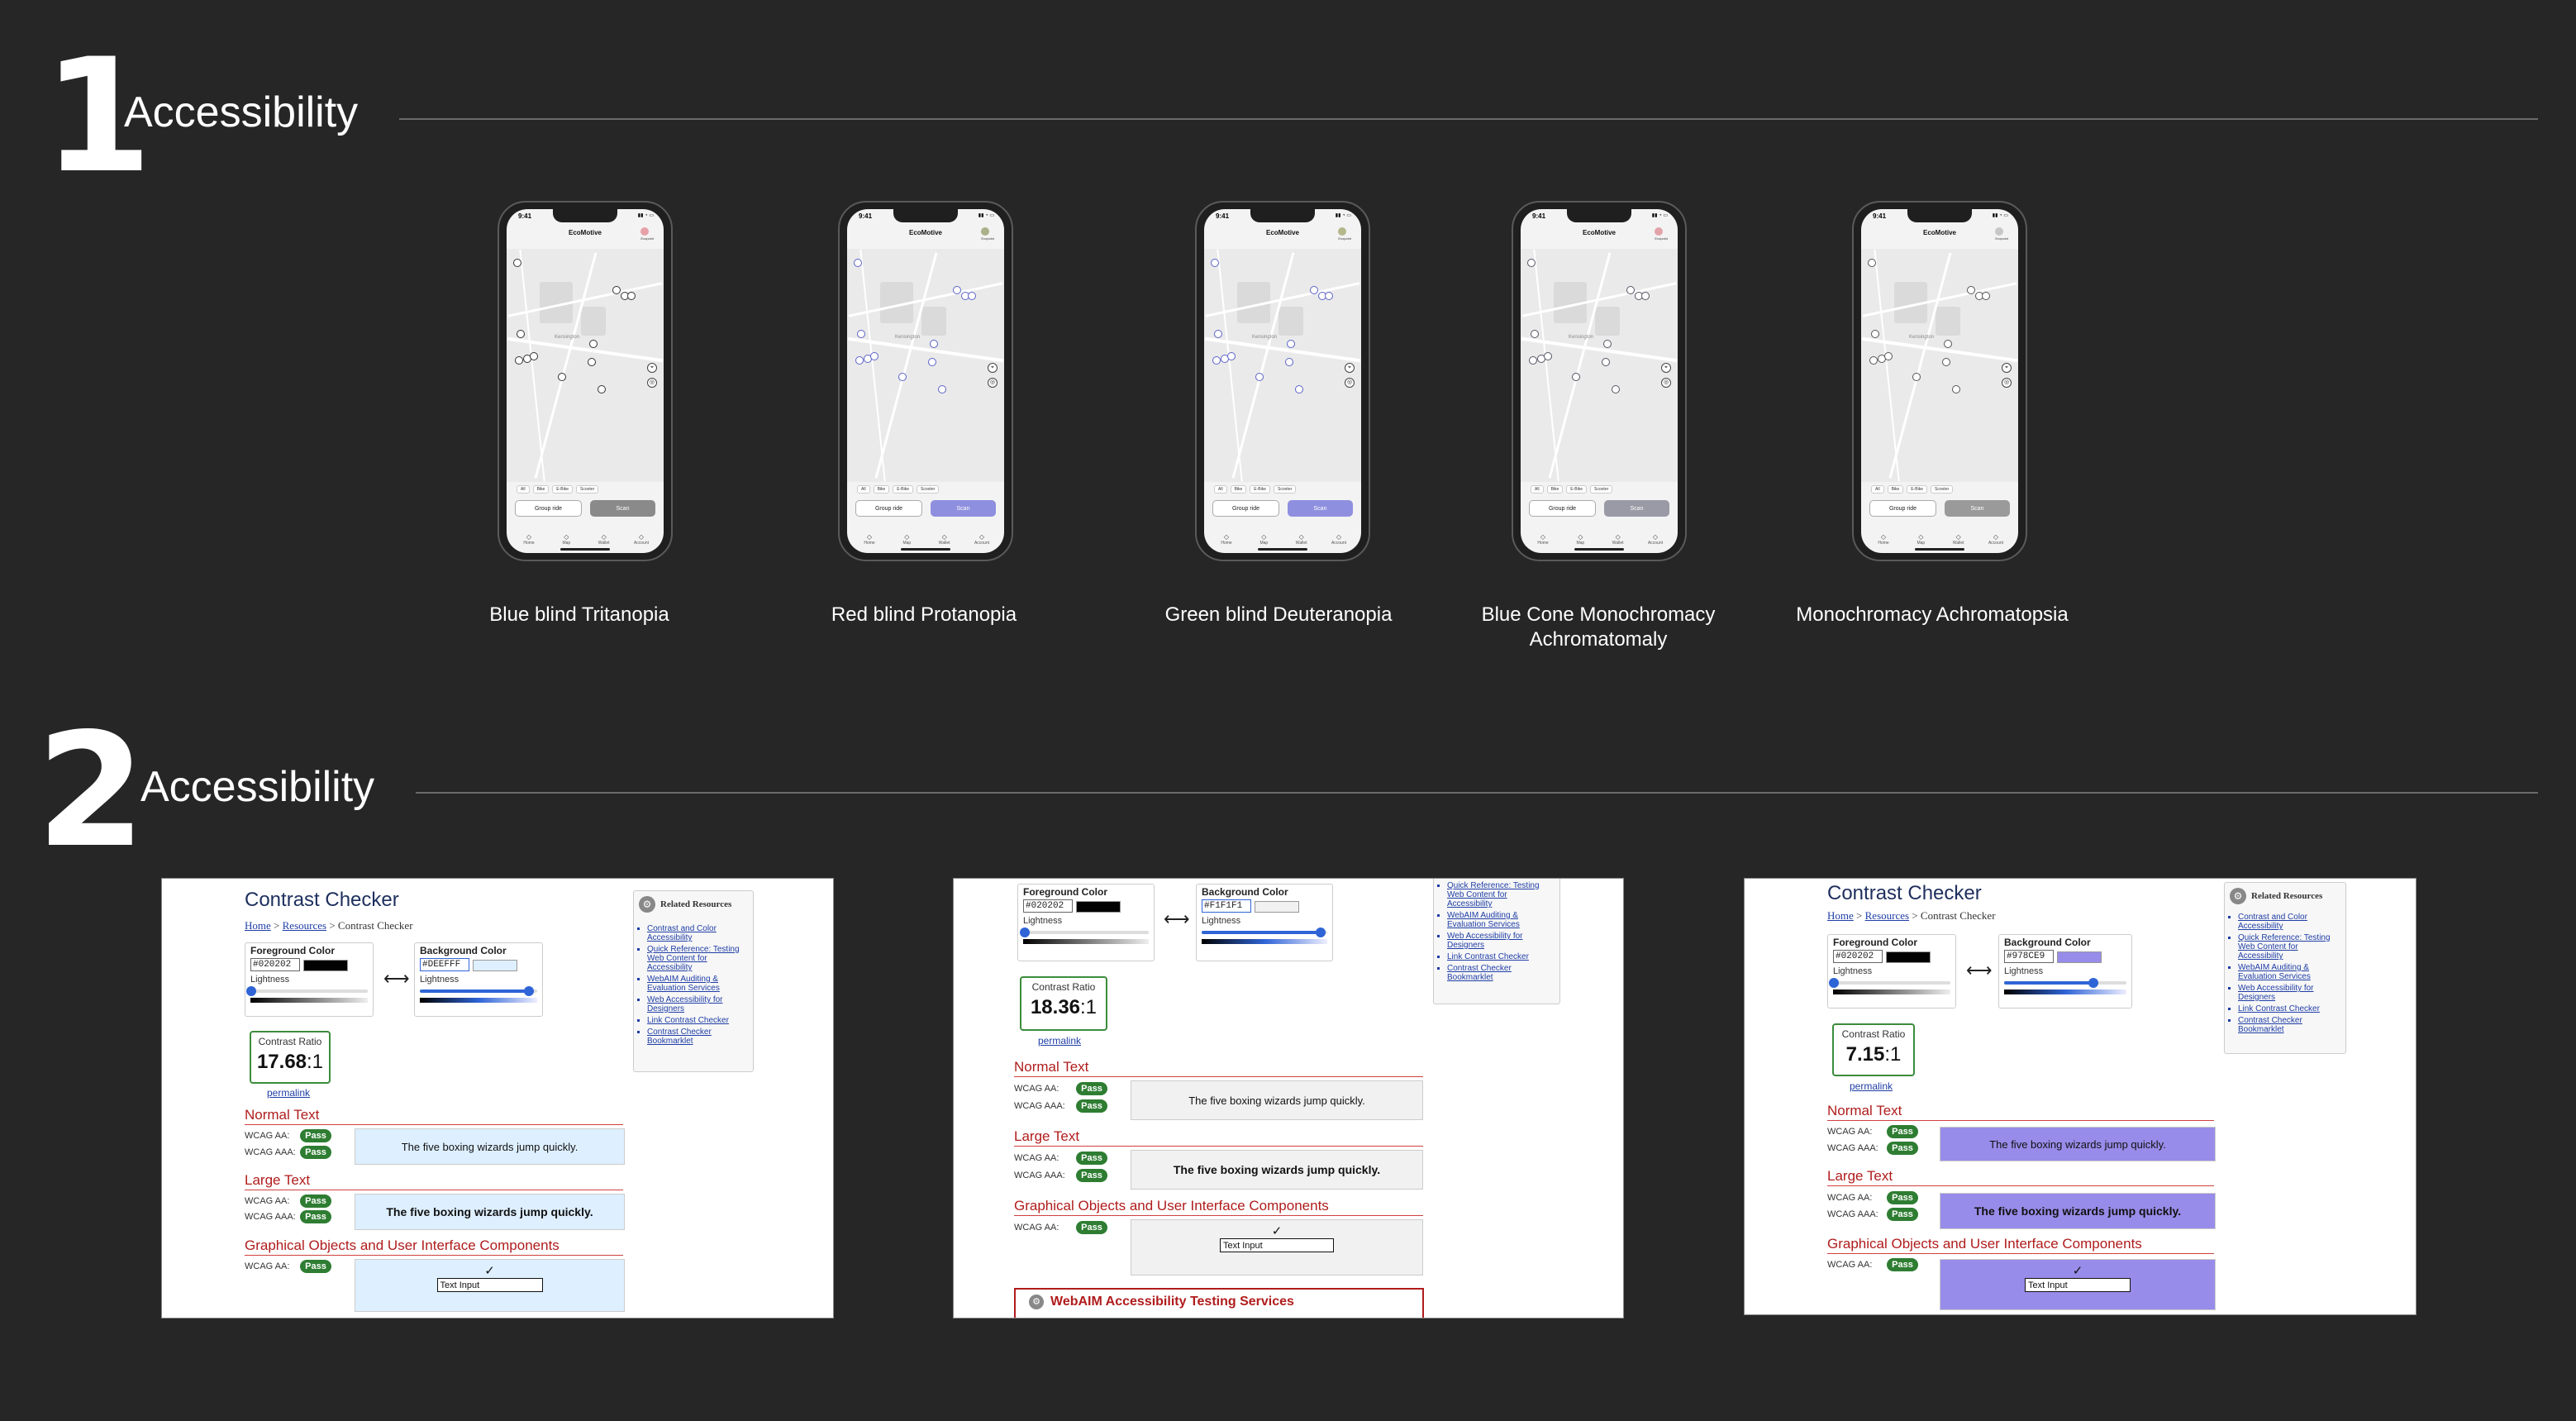 This screenshot has width=2576, height=1421. What do you see at coordinates (1887, 915) in the screenshot?
I see `breadcrumb-resources-link: Resources` at bounding box center [1887, 915].